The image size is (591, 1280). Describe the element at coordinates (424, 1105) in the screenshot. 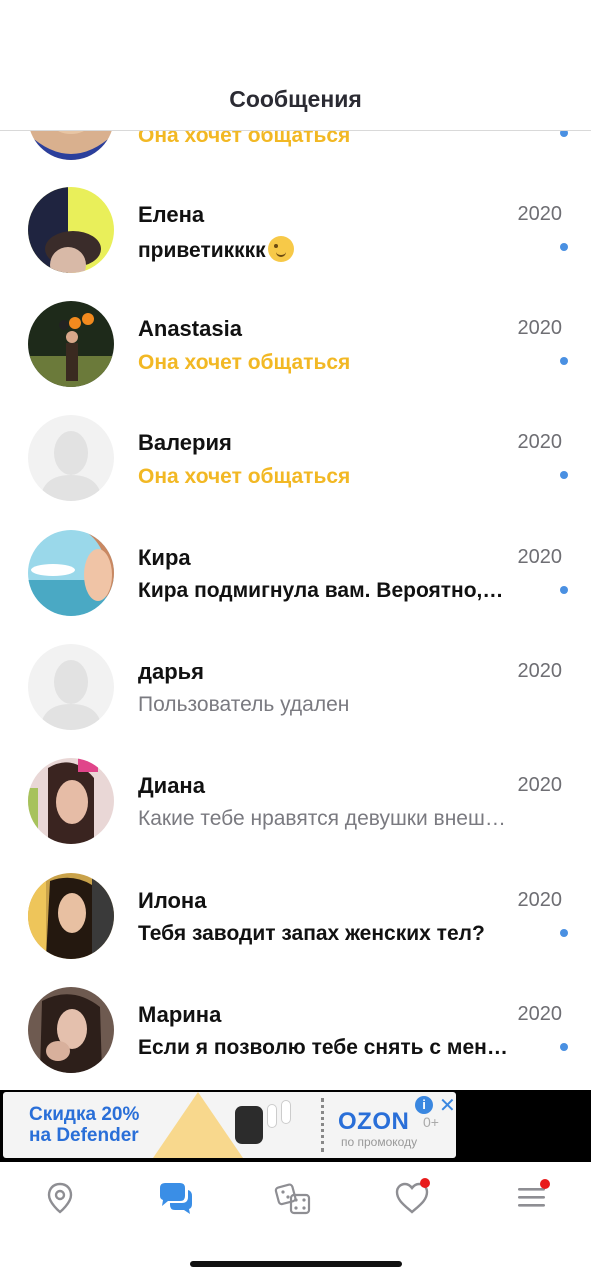

I see `ad-info-icon: i` at that location.